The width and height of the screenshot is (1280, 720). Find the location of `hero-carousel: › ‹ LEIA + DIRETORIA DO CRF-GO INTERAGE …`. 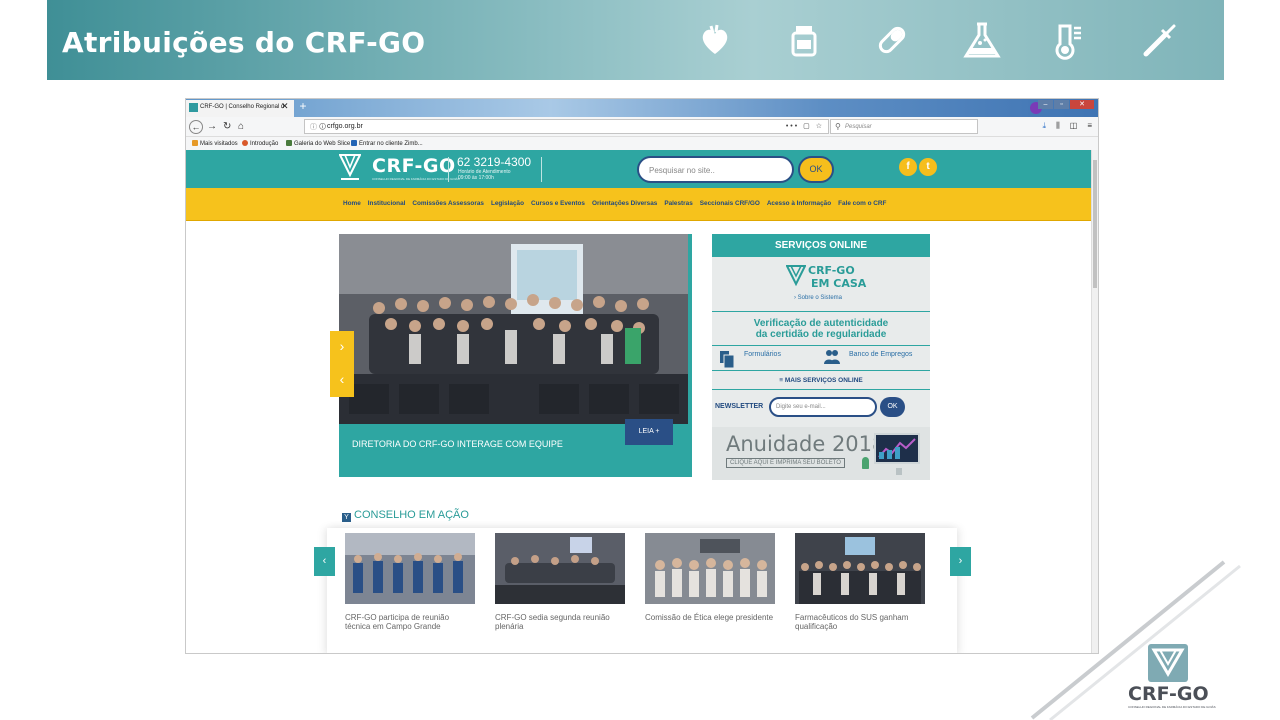

hero-carousel: › ‹ LEIA + DIRETORIA DO CRF-GO INTERAGE … is located at coordinates (511, 355).